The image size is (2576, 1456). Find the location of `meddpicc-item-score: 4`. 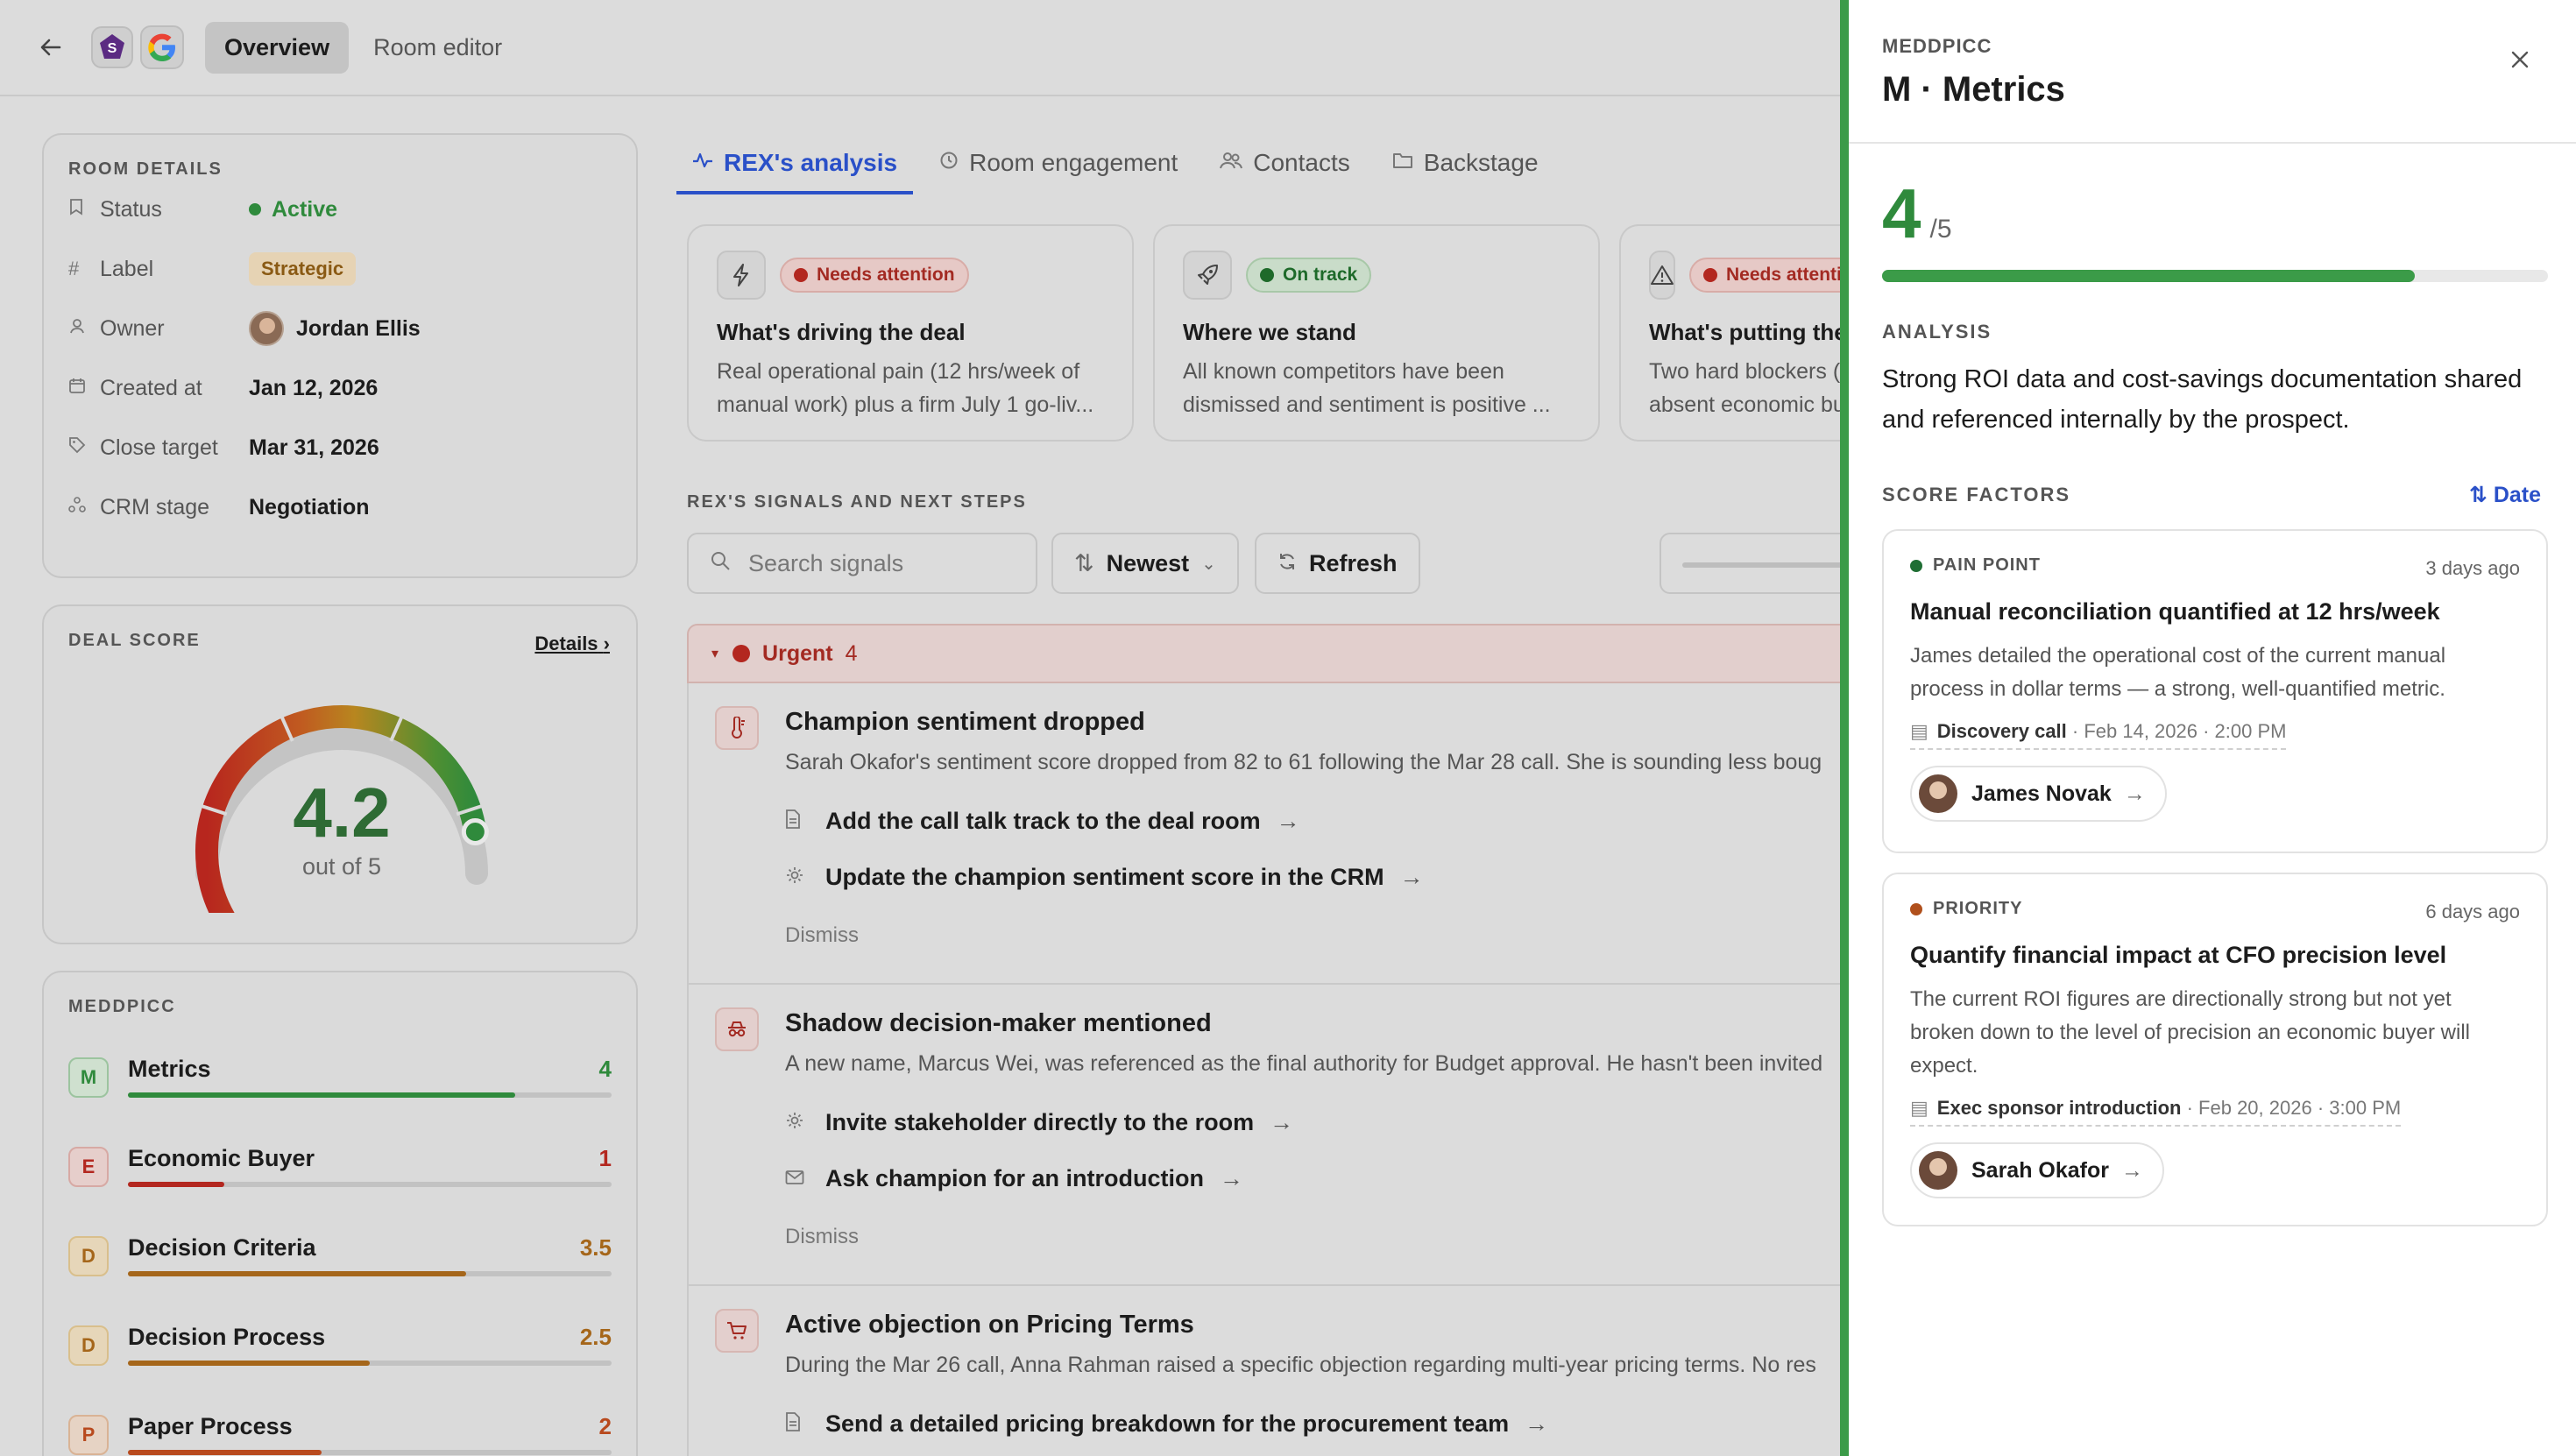

meddpicc-item-score: 4 is located at coordinates (605, 1069).